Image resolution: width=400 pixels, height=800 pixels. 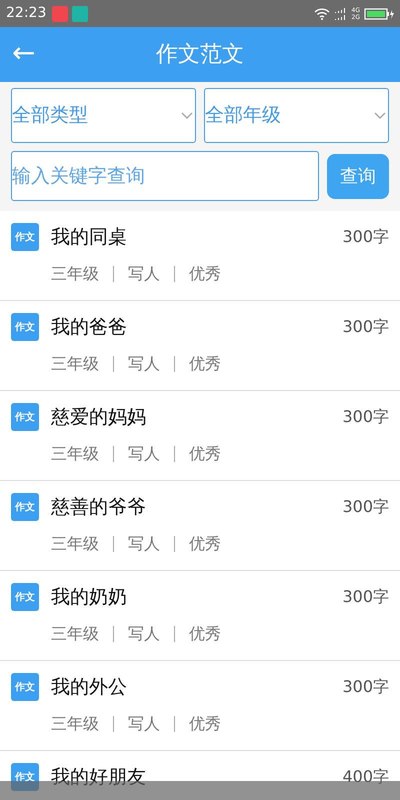 I want to click on essay-title: 我的好朋友, so click(x=99, y=777).